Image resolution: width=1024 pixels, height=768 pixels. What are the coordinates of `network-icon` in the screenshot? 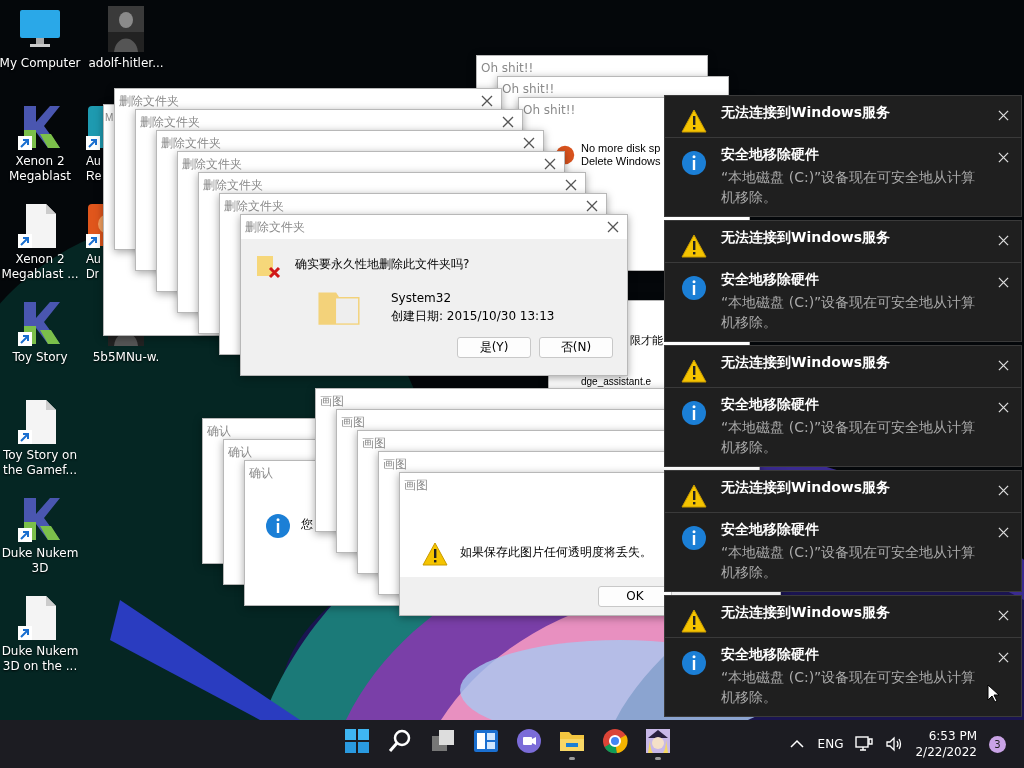 It's located at (864, 744).